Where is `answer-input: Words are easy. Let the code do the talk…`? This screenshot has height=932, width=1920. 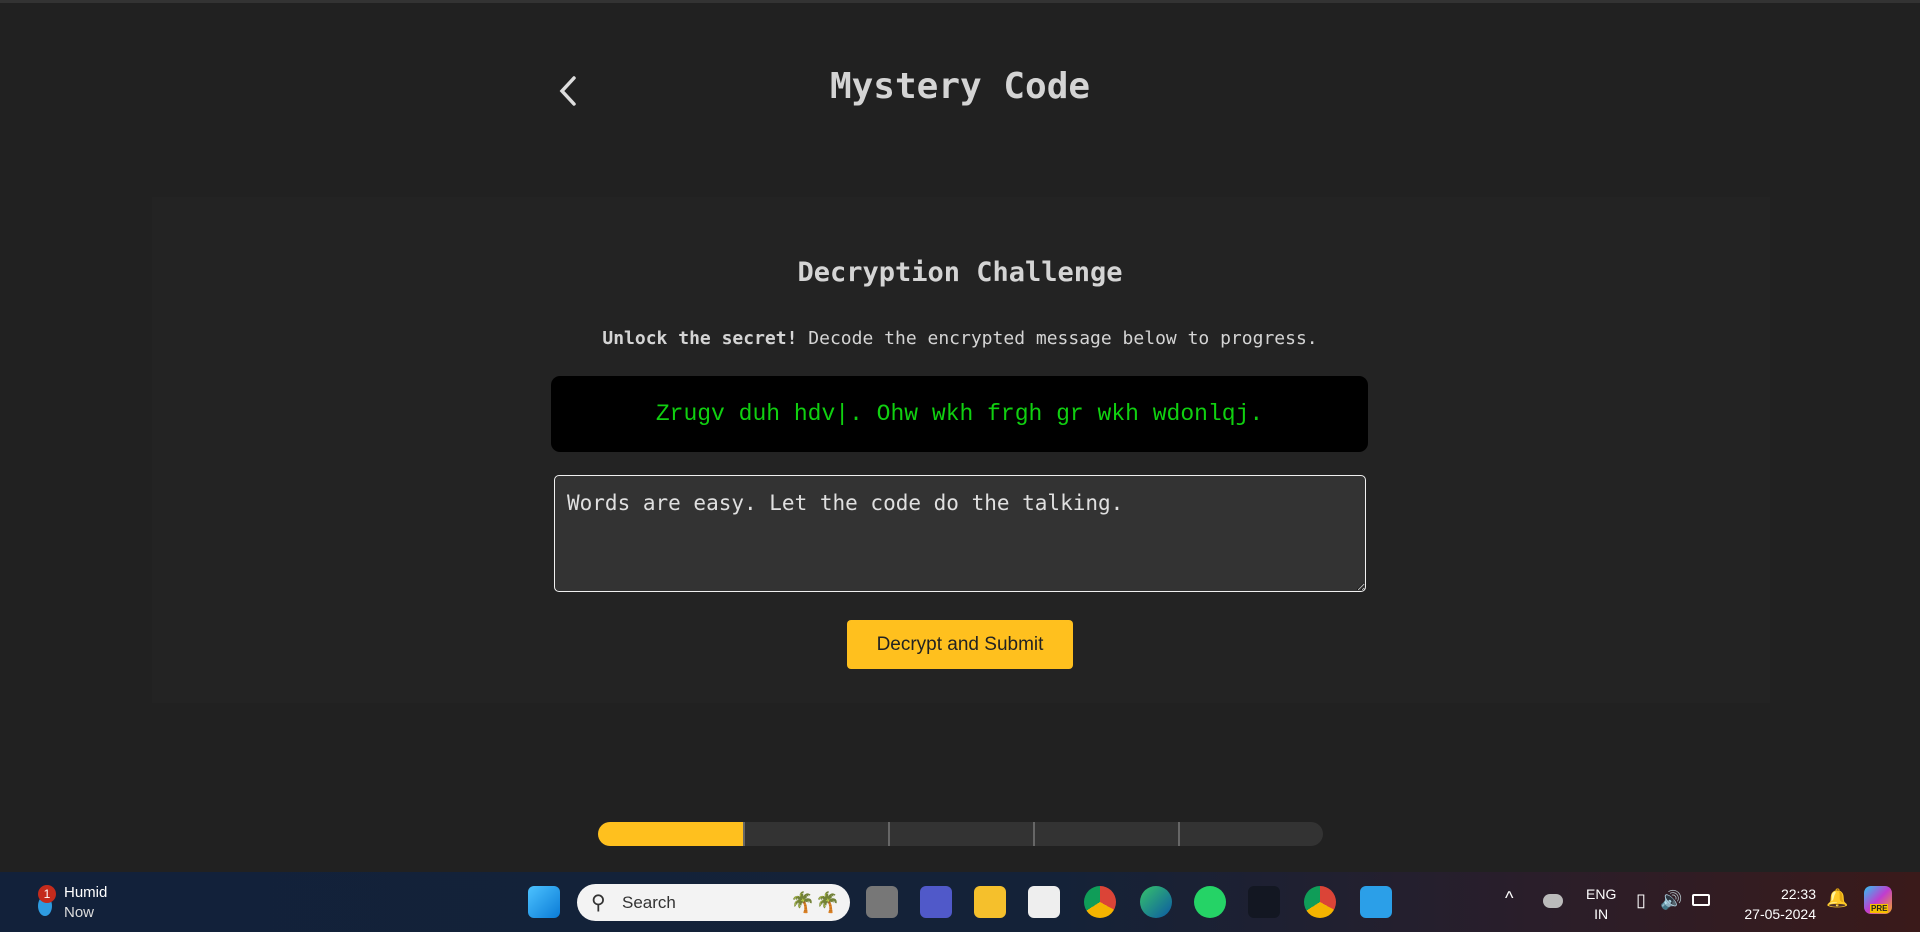 answer-input: Words are easy. Let the code do the talk… is located at coordinates (960, 533).